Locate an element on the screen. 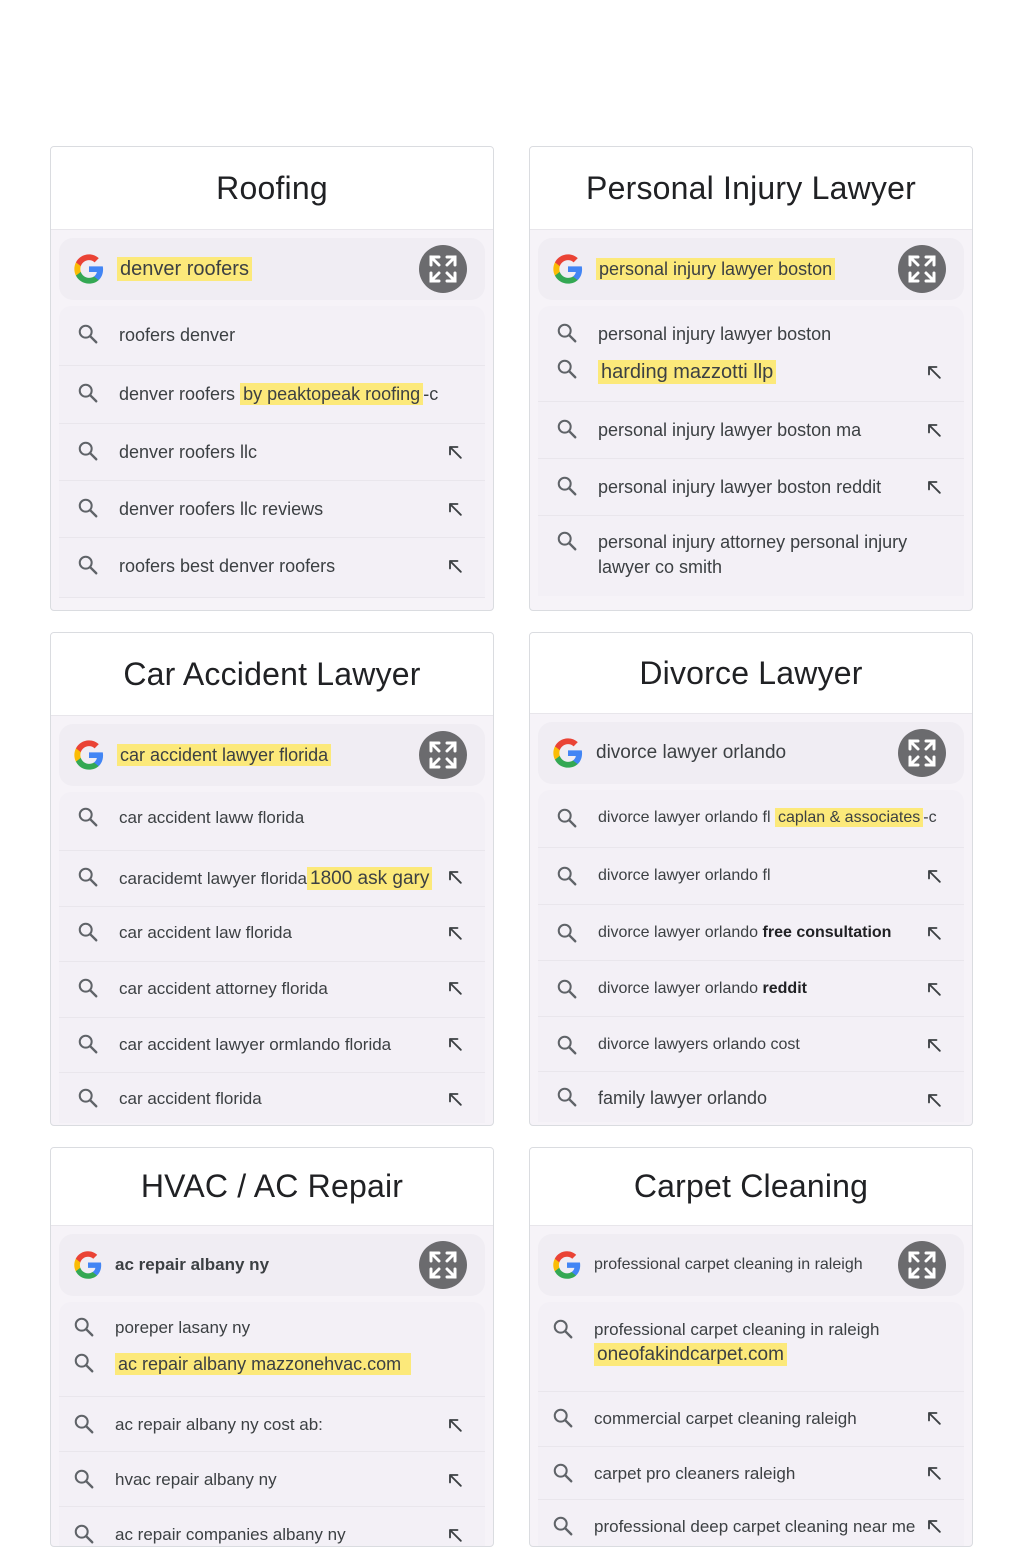  suggestion-item: car accident law florida is located at coordinates (272, 934).